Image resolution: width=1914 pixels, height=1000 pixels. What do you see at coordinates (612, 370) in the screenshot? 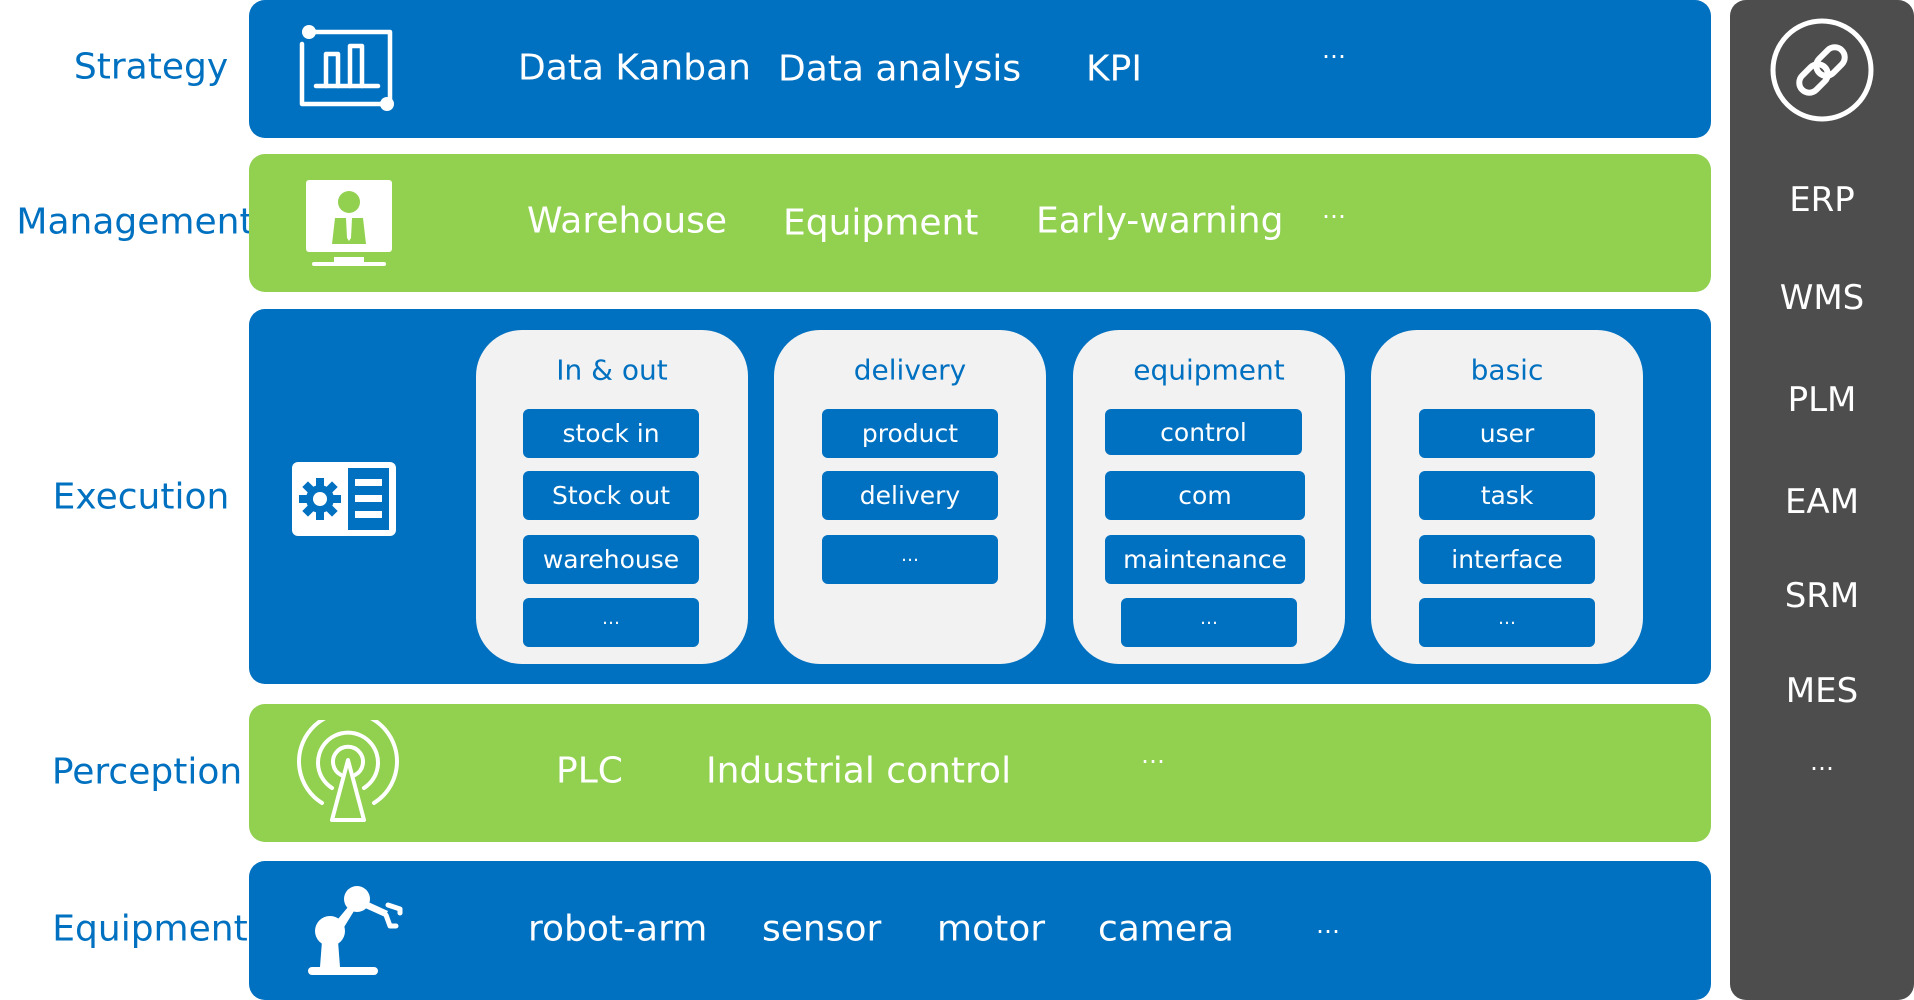
I see `card-title: In & out` at bounding box center [612, 370].